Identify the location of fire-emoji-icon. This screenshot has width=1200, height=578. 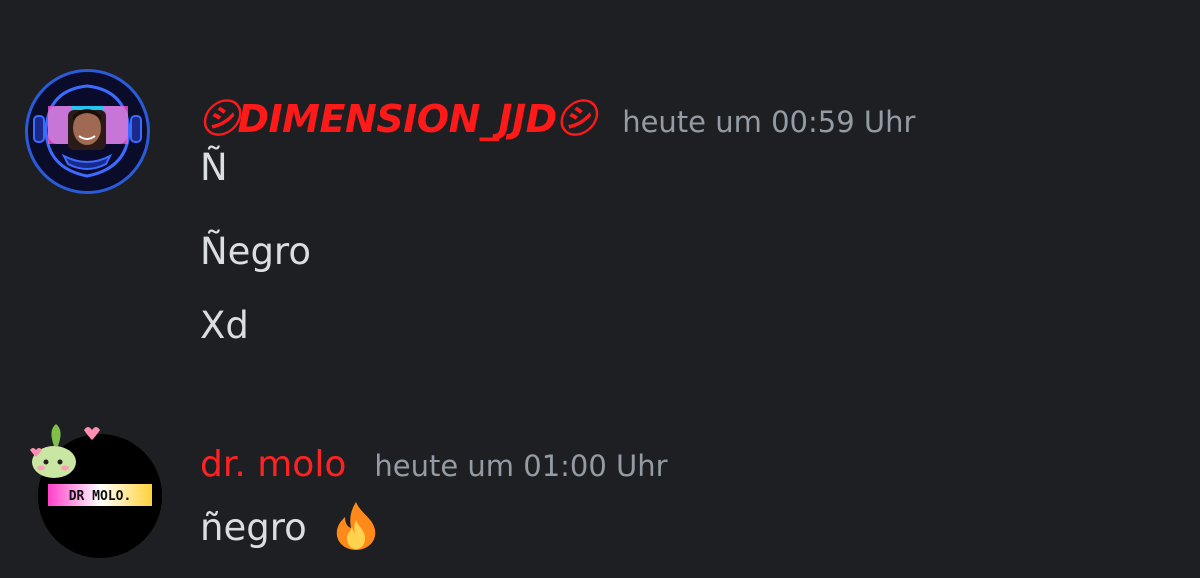
(356, 529).